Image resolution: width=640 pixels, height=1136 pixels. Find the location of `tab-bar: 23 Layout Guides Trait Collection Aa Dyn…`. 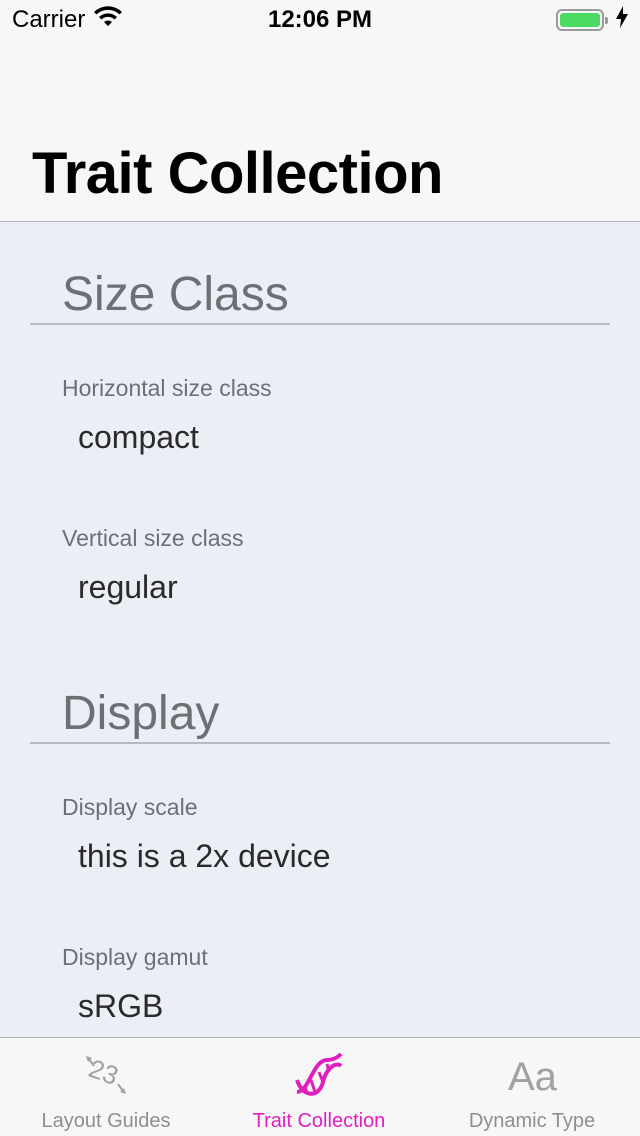

tab-bar: 23 Layout Guides Trait Collection Aa Dyn… is located at coordinates (320, 1086).